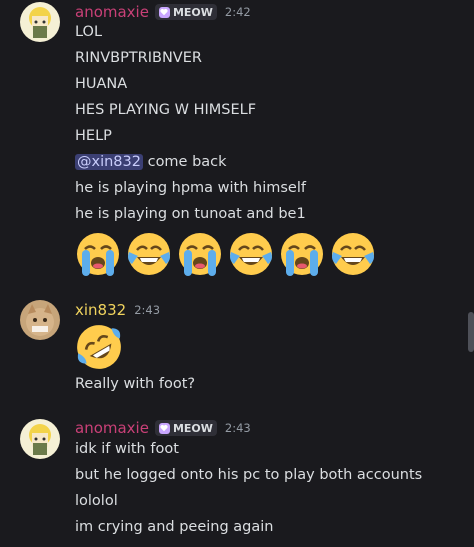 This screenshot has height=547, width=474. Describe the element at coordinates (138, 58) in the screenshot. I see `message-line: RINVBPTRIBNVER` at that location.